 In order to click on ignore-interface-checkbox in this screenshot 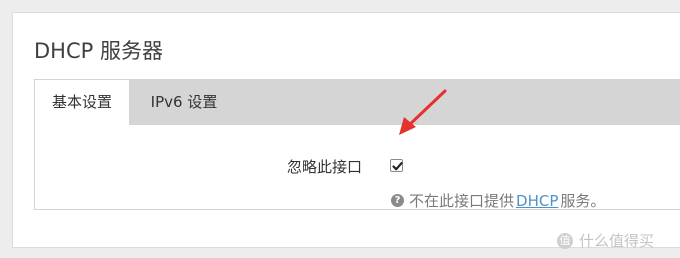, I will do `click(396, 165)`.